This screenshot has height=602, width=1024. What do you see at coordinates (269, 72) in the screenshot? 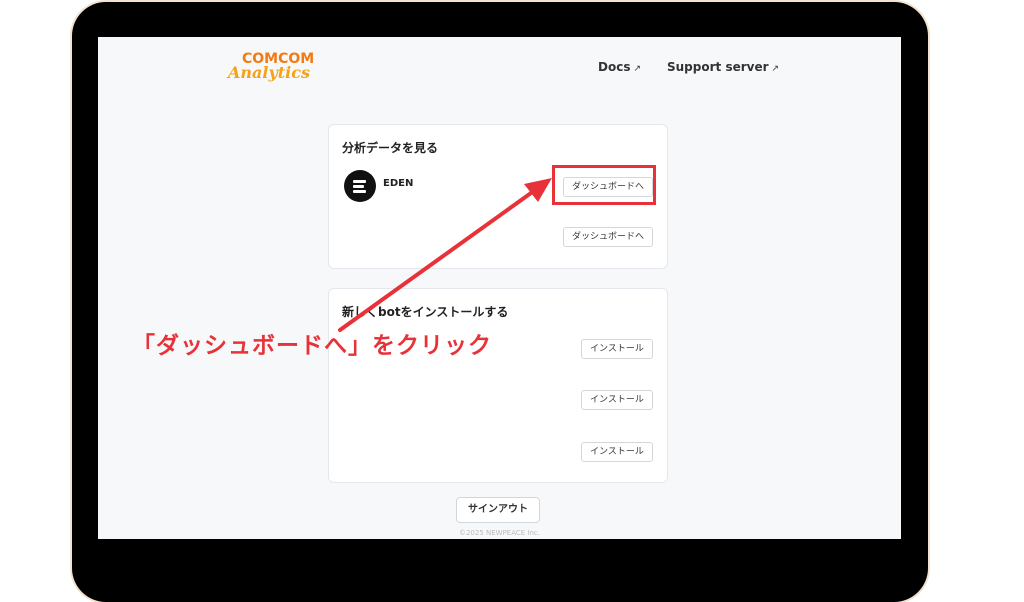
I see `logo-bottom-text: Analytics` at bounding box center [269, 72].